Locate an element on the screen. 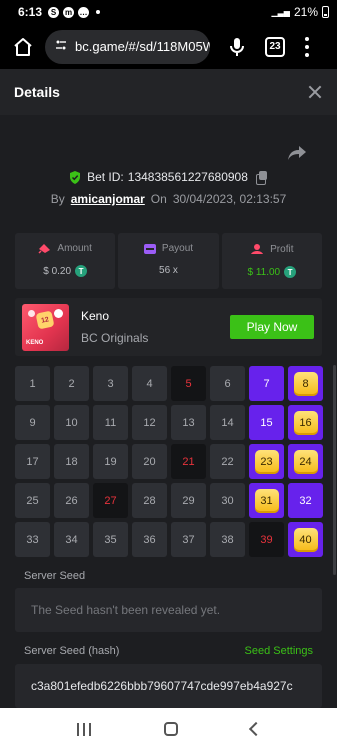 The width and height of the screenshot is (337, 750). keno-cell-22: 22 is located at coordinates (227, 461).